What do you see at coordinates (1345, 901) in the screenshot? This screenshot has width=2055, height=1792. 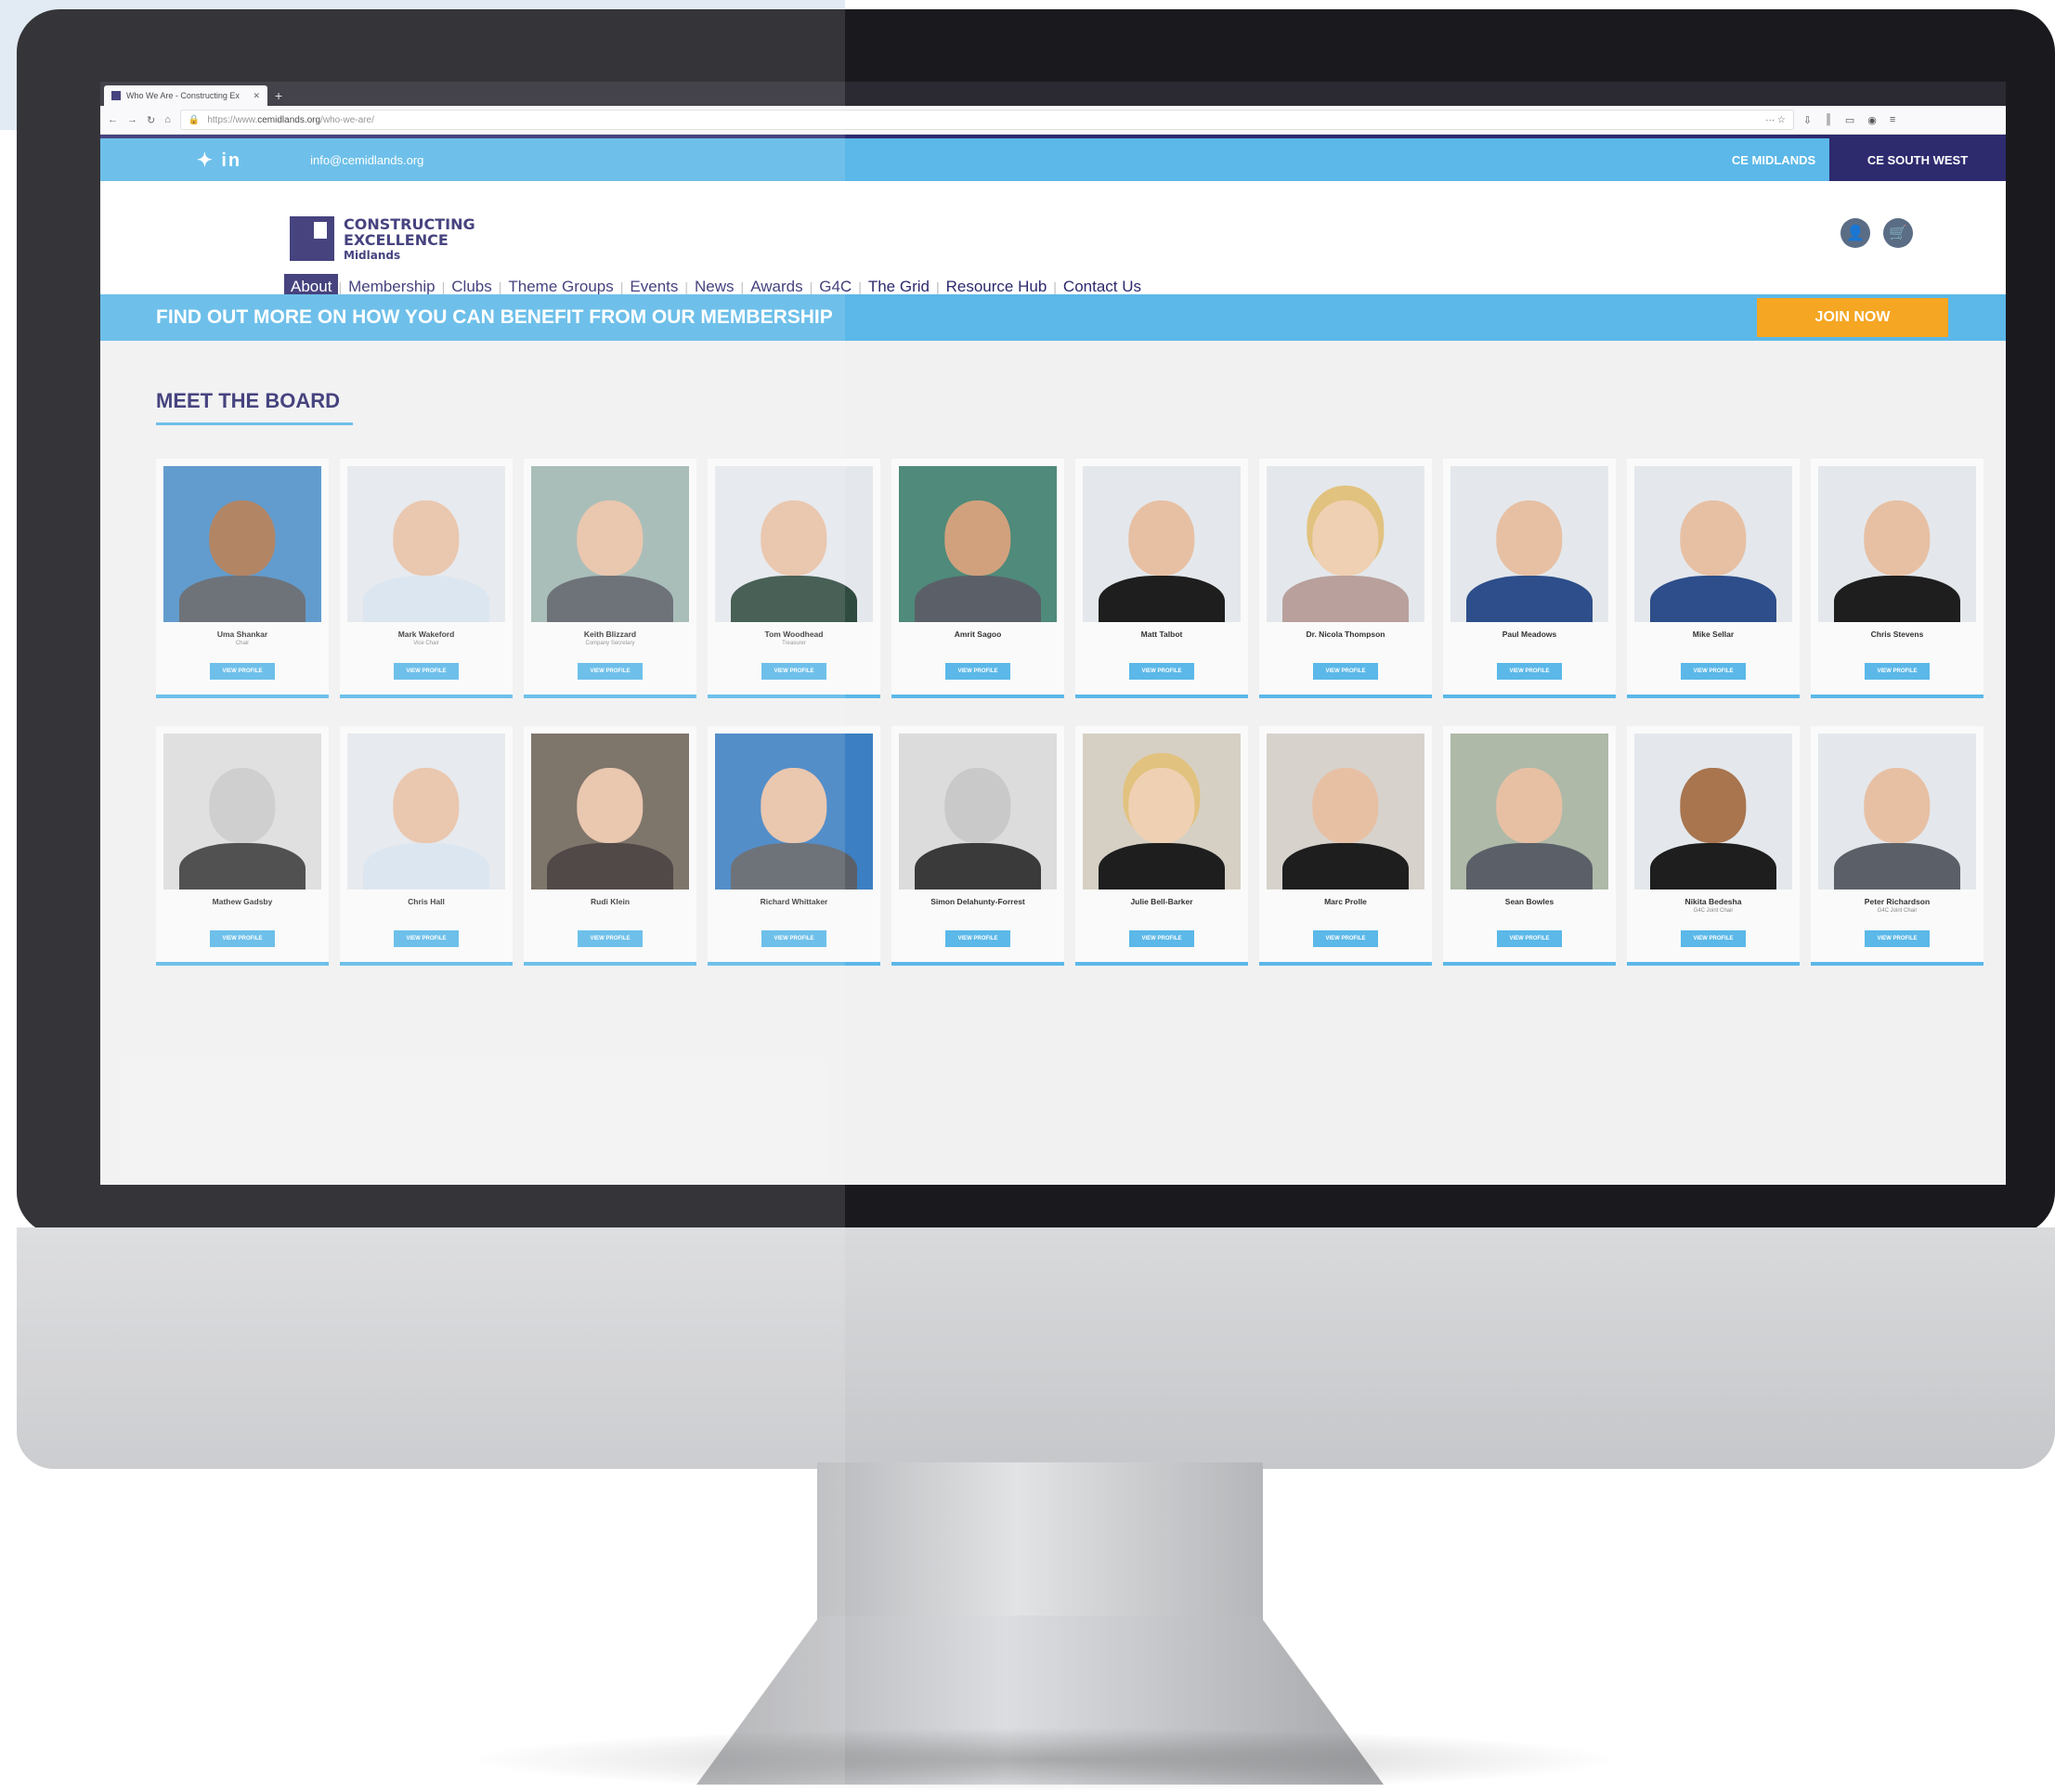 I see `member-name: Marc Prolle` at bounding box center [1345, 901].